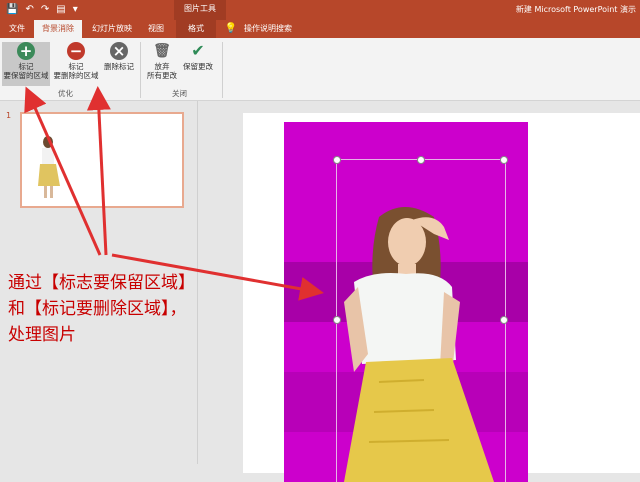  I want to click on arrow-to-remove-button, so click(98, 171).